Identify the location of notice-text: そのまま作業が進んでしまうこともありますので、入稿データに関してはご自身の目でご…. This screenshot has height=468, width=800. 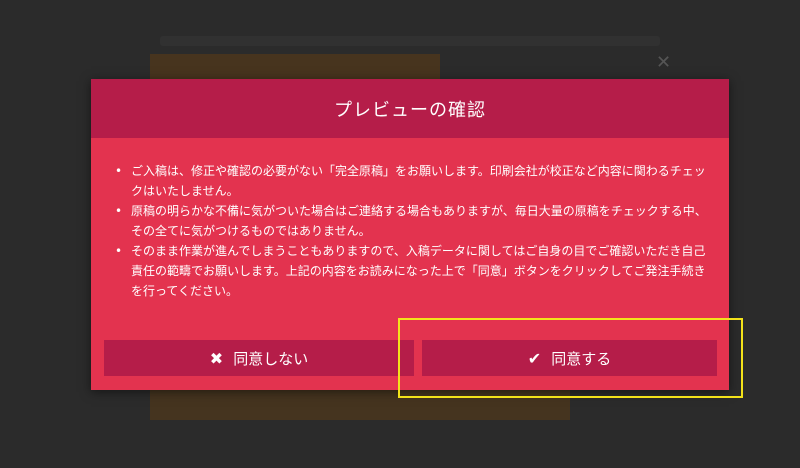
(418, 271).